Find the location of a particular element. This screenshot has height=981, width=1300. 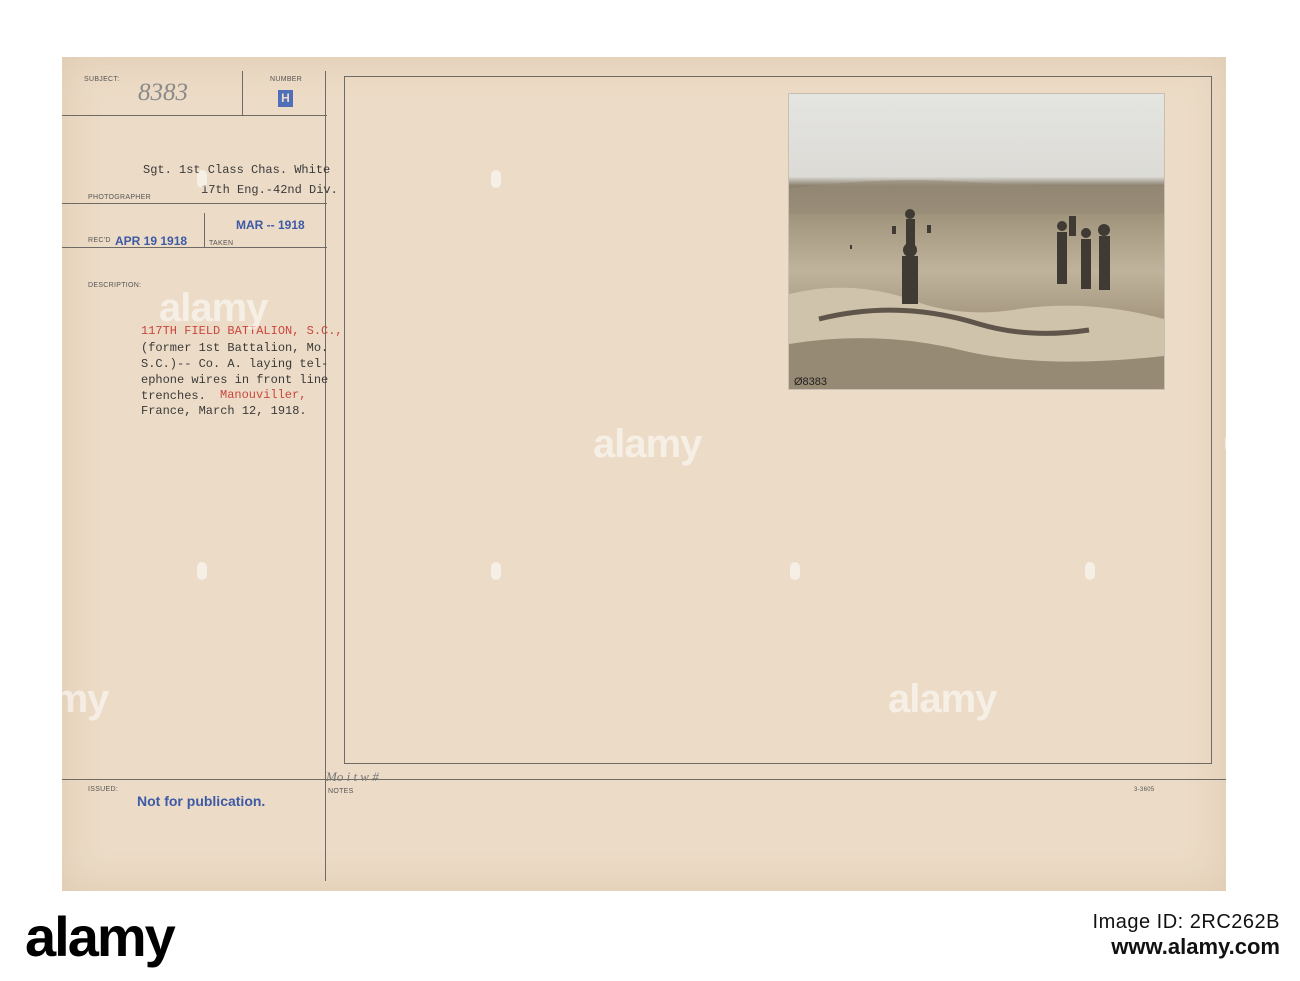

description-label: DESCRIPTION: is located at coordinates (115, 285).